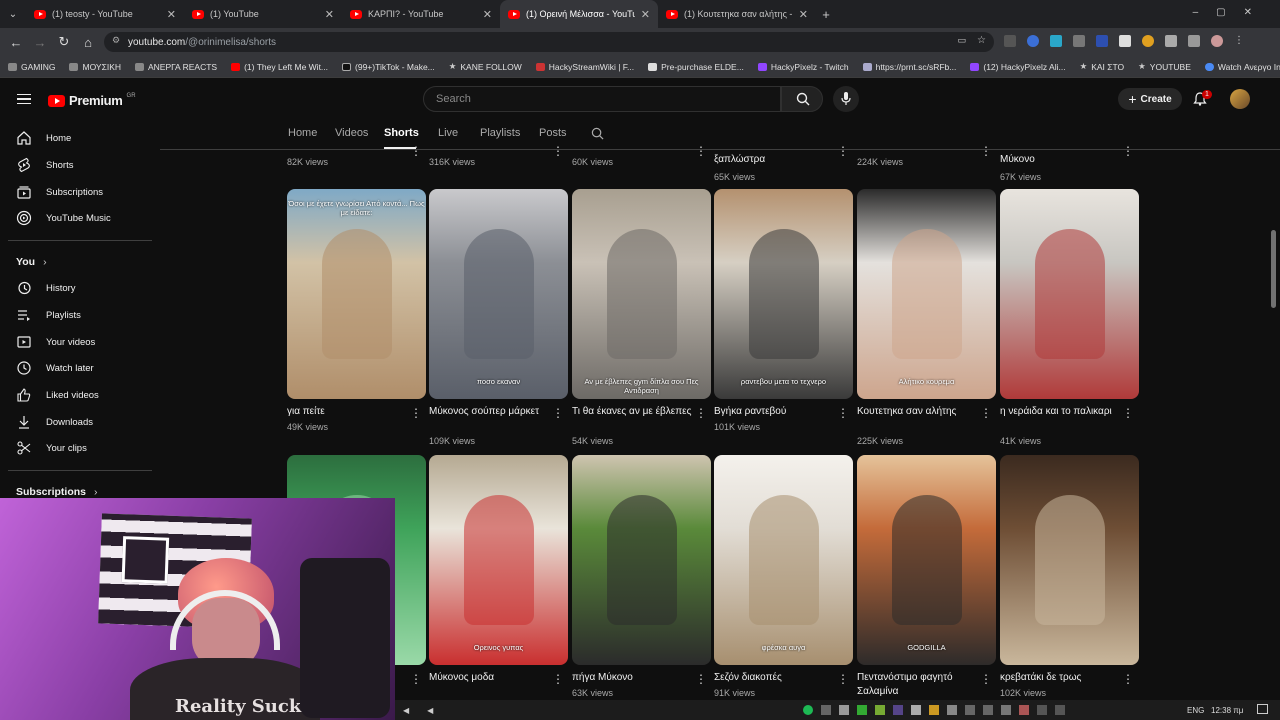 The width and height of the screenshot is (1280, 720). Describe the element at coordinates (57, 395) in the screenshot. I see `sidebar-item-liked-videos: Liked videos` at that location.